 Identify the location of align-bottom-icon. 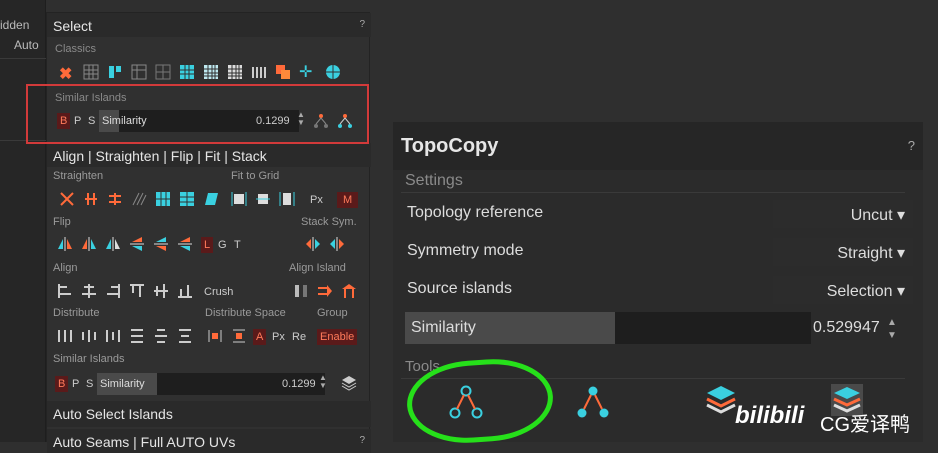
(185, 291).